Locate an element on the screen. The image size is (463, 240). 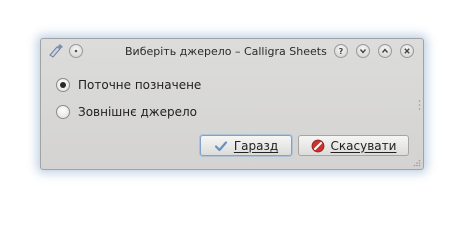
maximize-icon is located at coordinates (385, 50).